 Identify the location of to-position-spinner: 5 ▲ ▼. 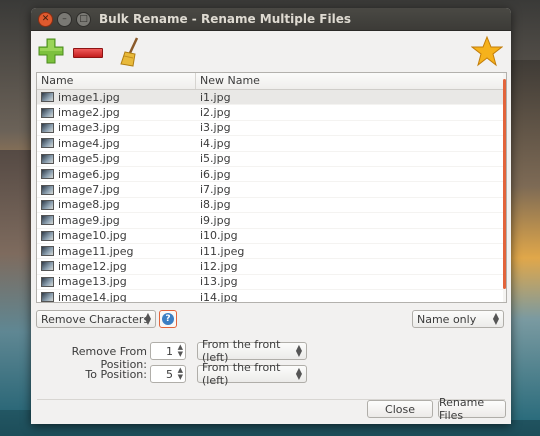
(168, 374).